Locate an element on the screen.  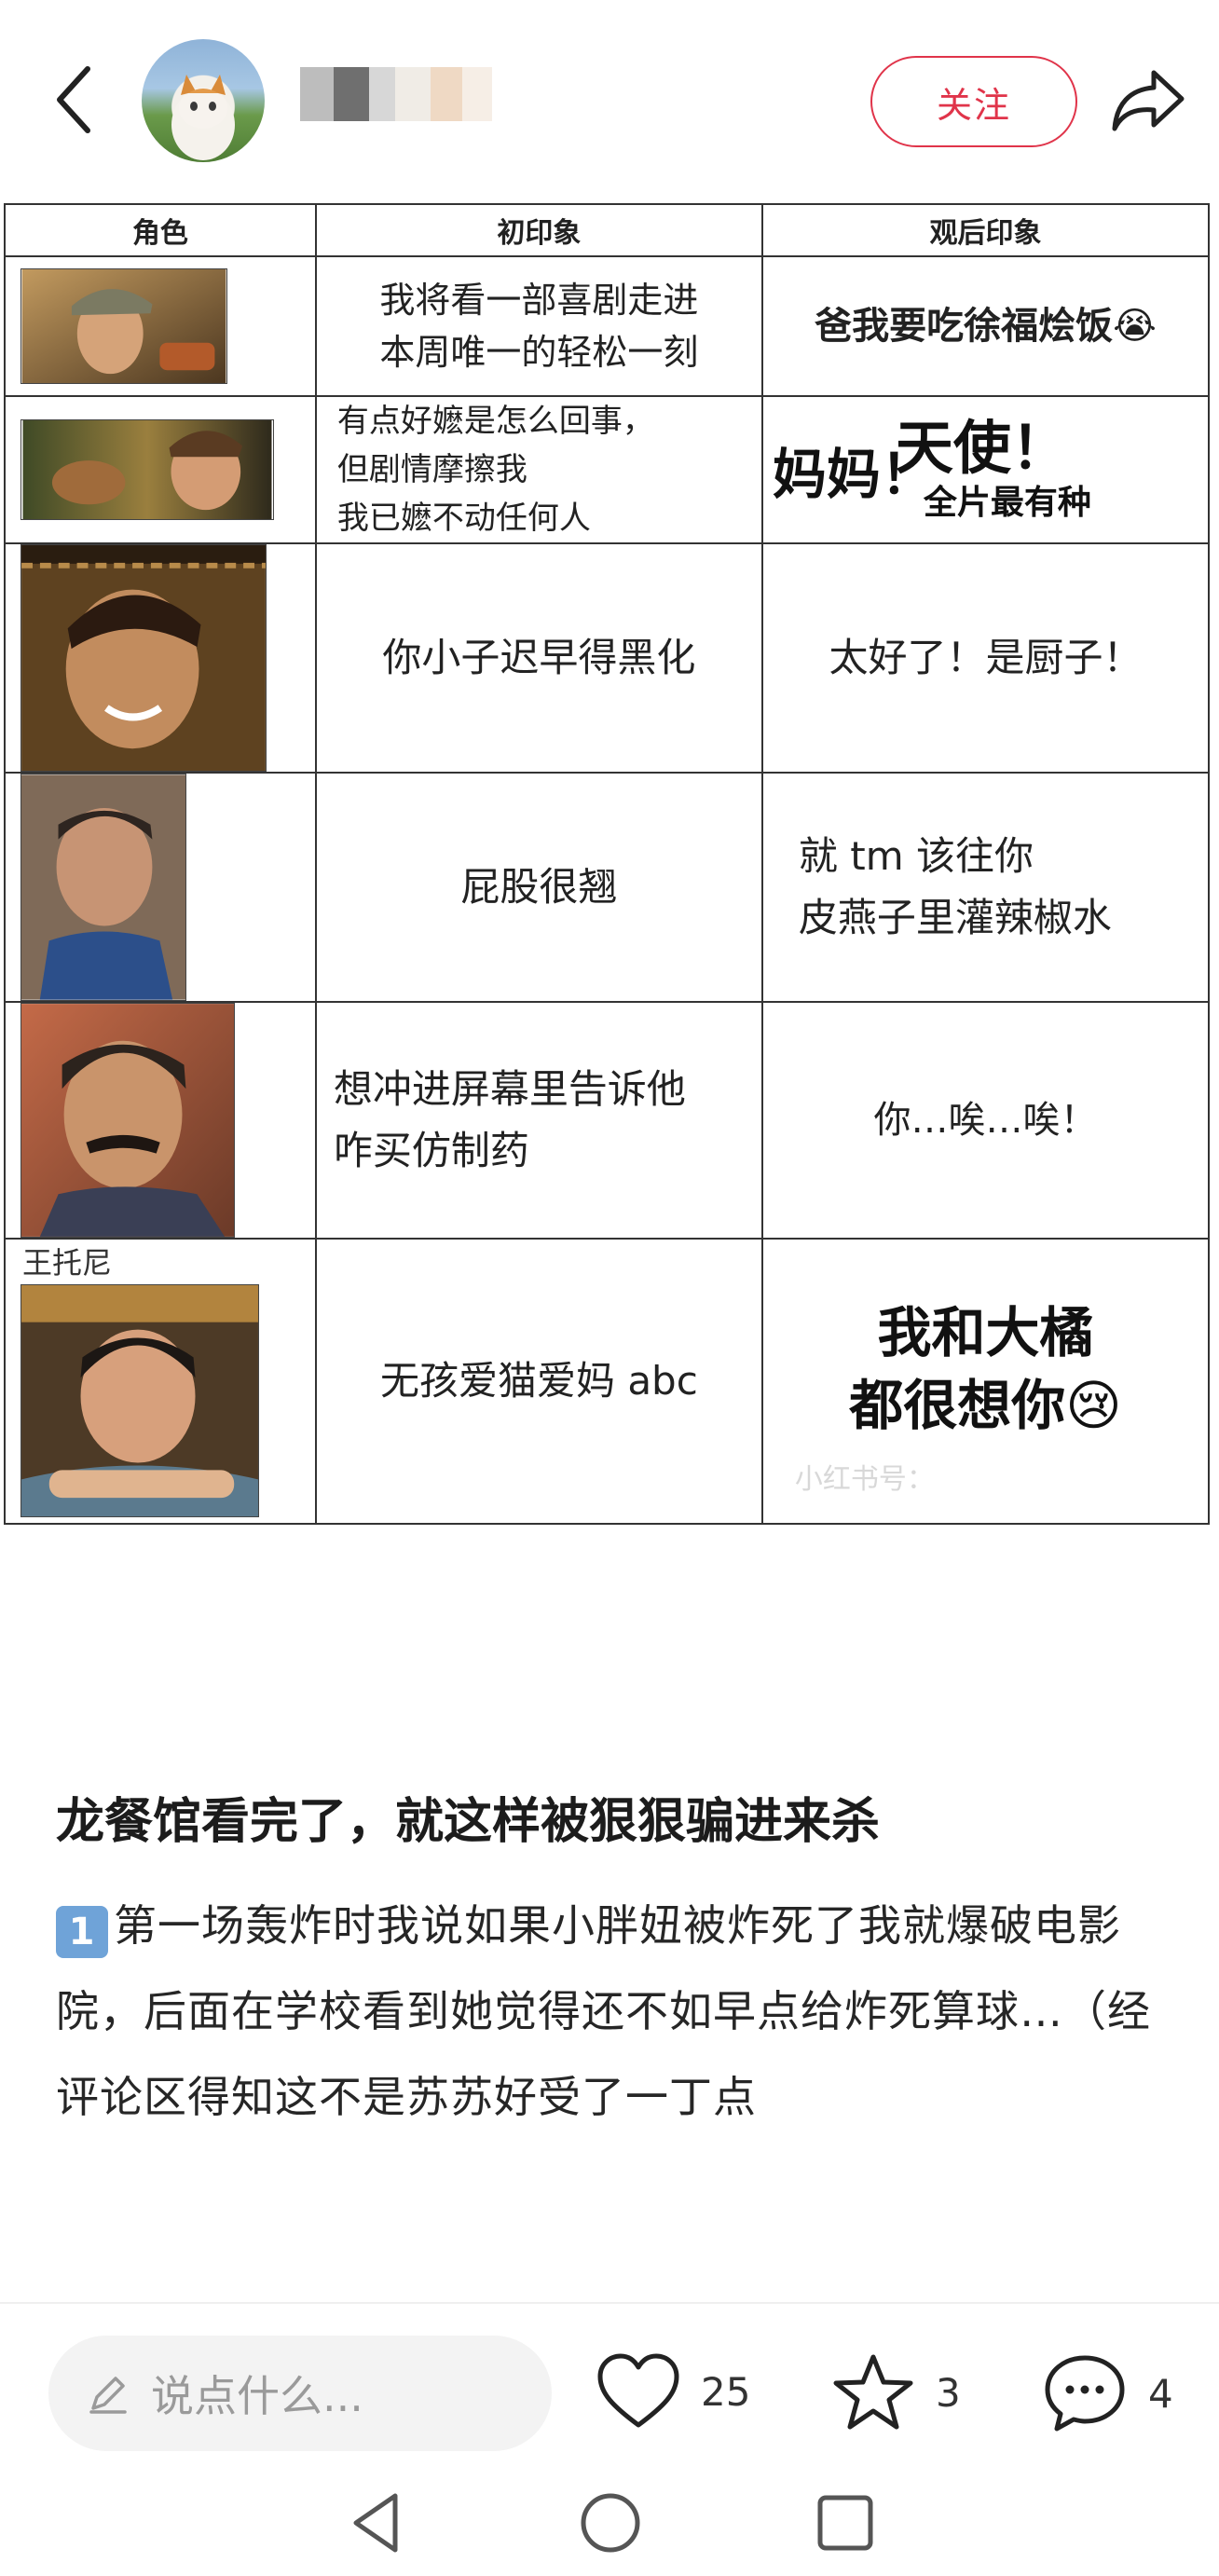
cell-line: 想冲进屏幕里告诉他 is located at coordinates (509, 1089).